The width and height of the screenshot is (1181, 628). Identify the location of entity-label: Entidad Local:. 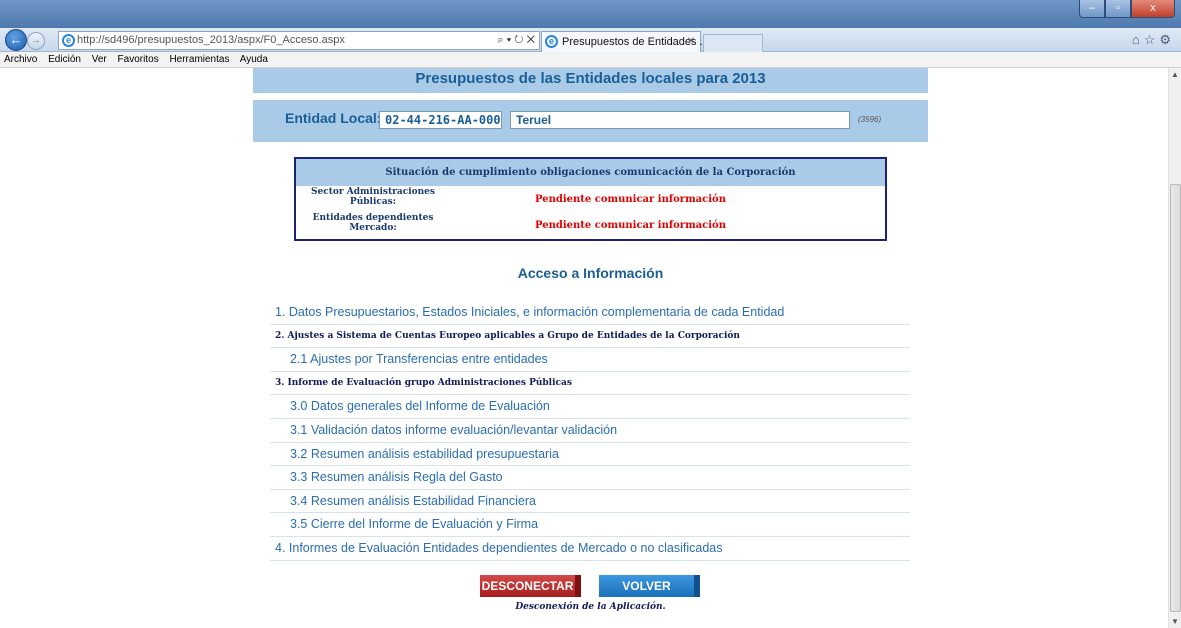
(333, 118).